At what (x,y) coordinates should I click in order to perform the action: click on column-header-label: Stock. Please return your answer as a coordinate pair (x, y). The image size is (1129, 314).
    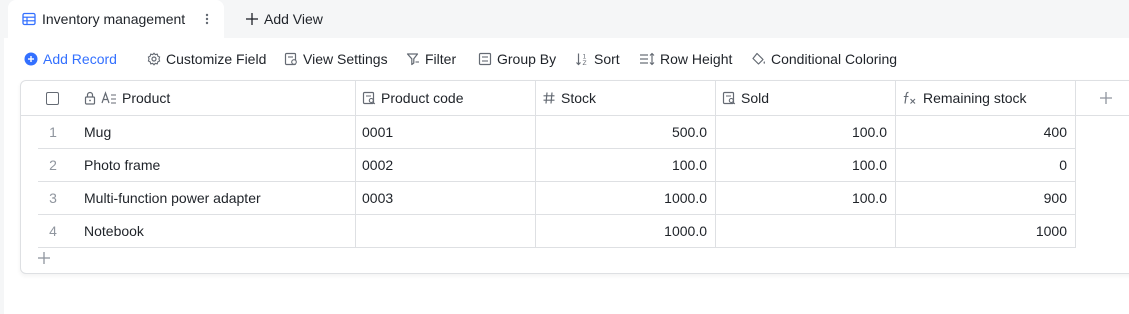
    Looking at the image, I should click on (579, 98).